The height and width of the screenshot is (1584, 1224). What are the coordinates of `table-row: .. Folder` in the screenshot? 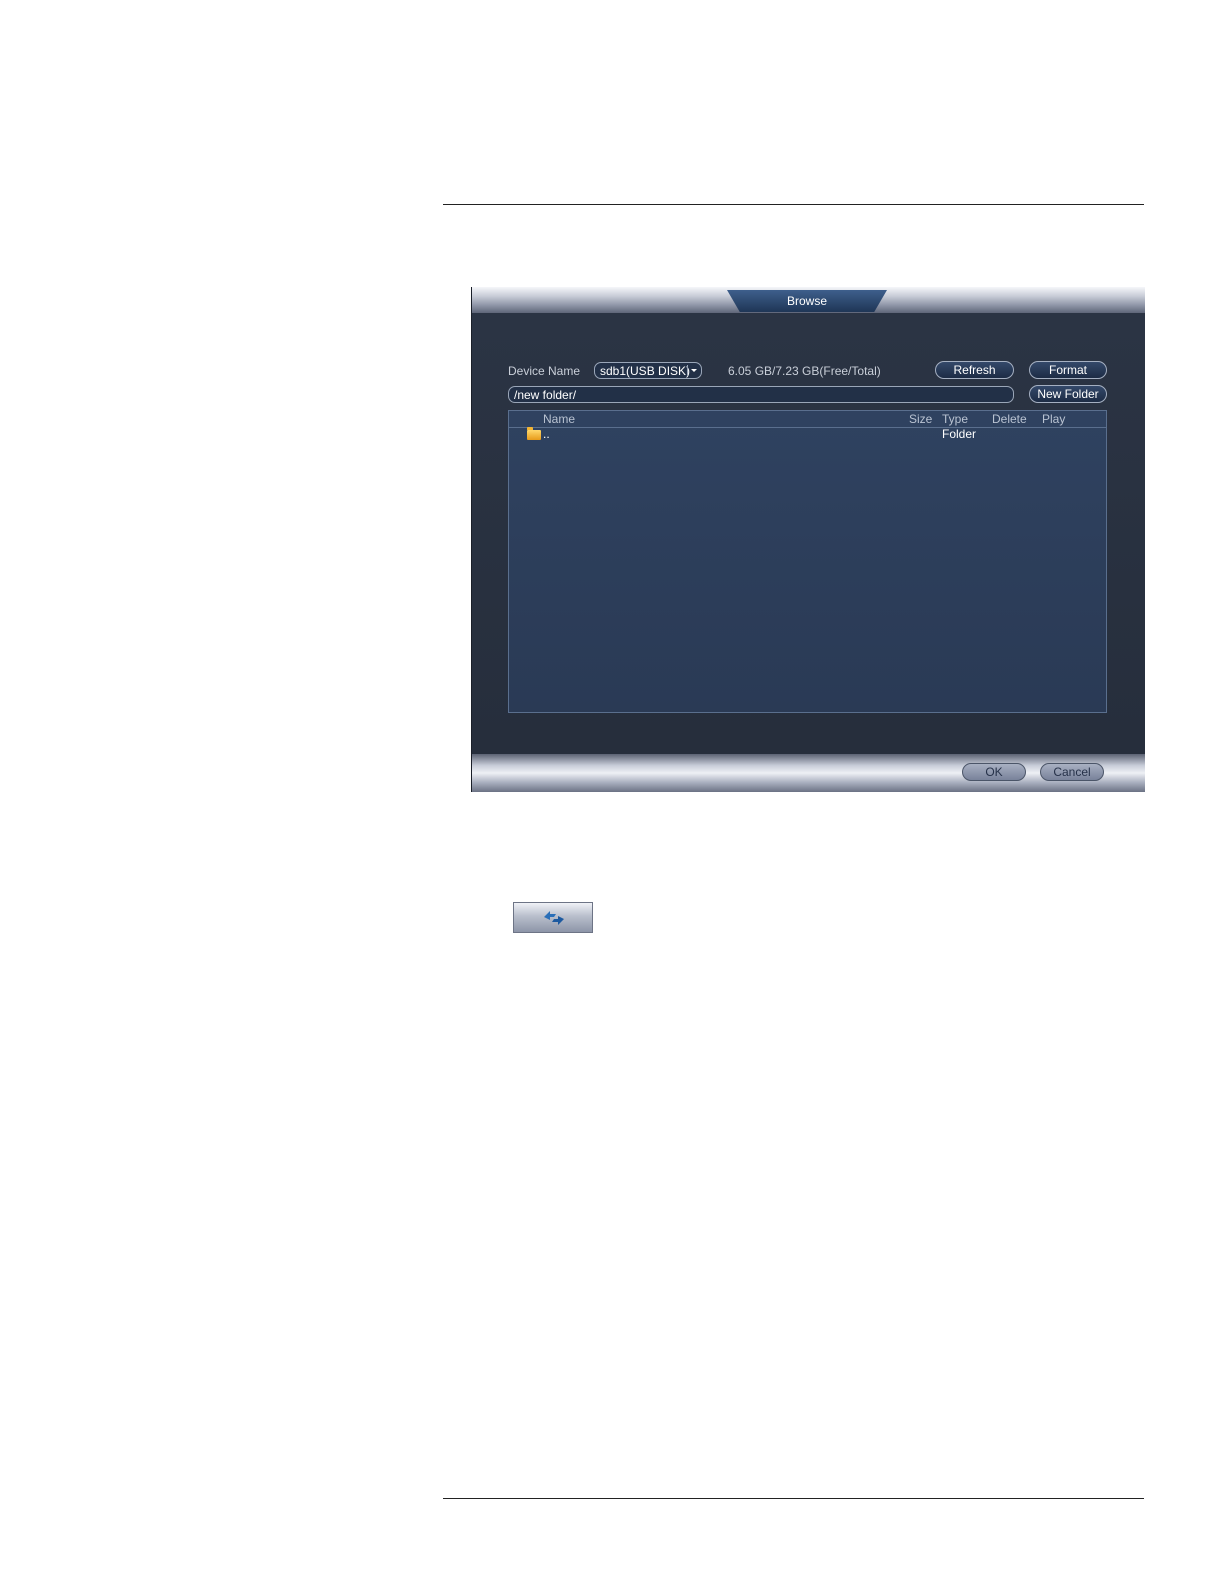 It's located at (807, 435).